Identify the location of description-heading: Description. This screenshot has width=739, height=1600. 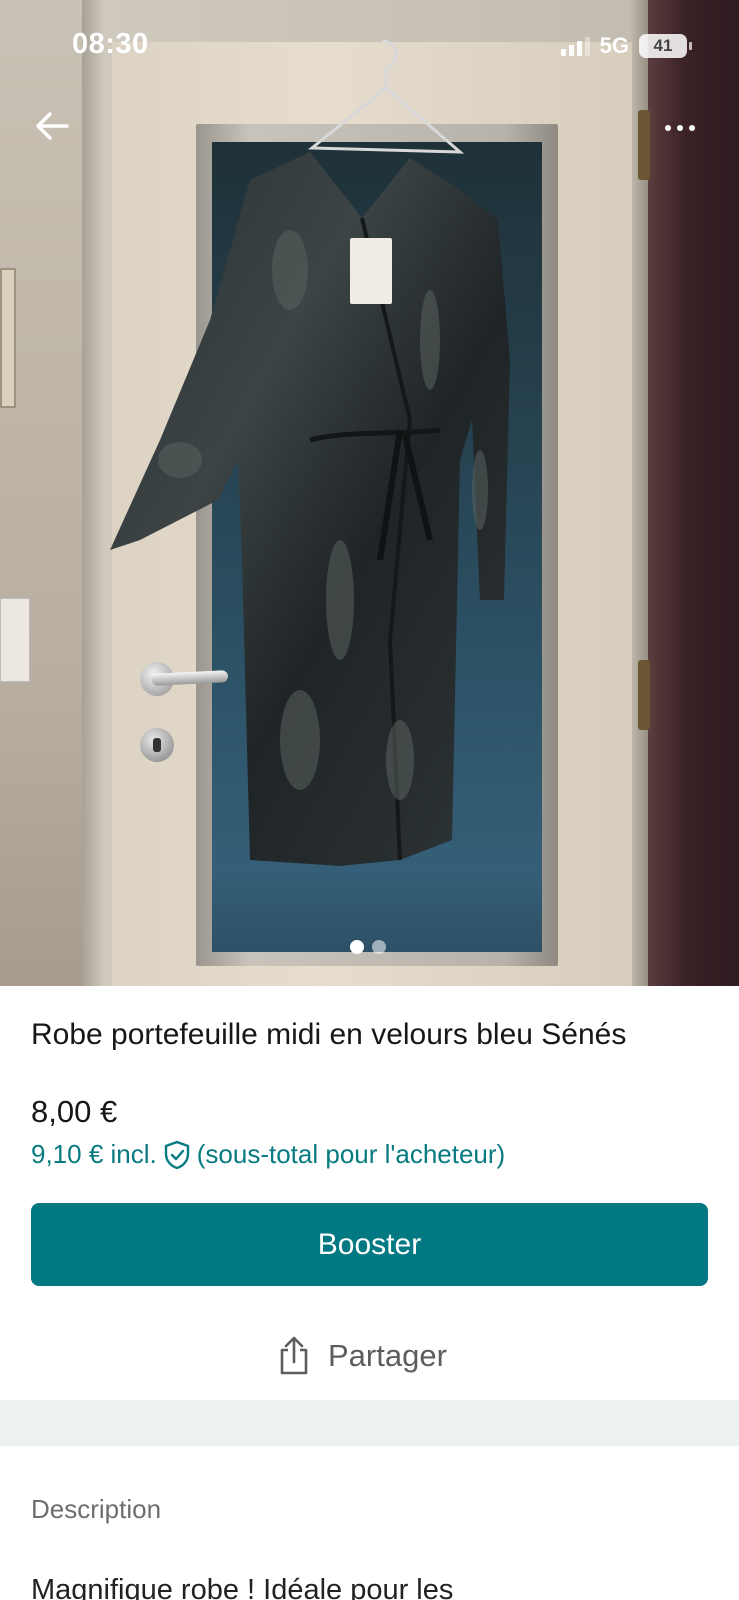
(96, 1509).